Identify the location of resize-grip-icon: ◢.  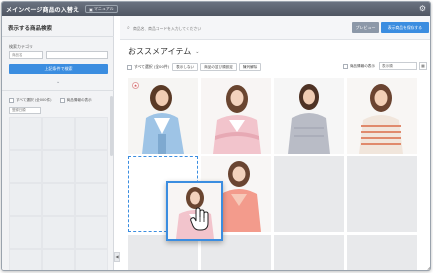
(428, 267).